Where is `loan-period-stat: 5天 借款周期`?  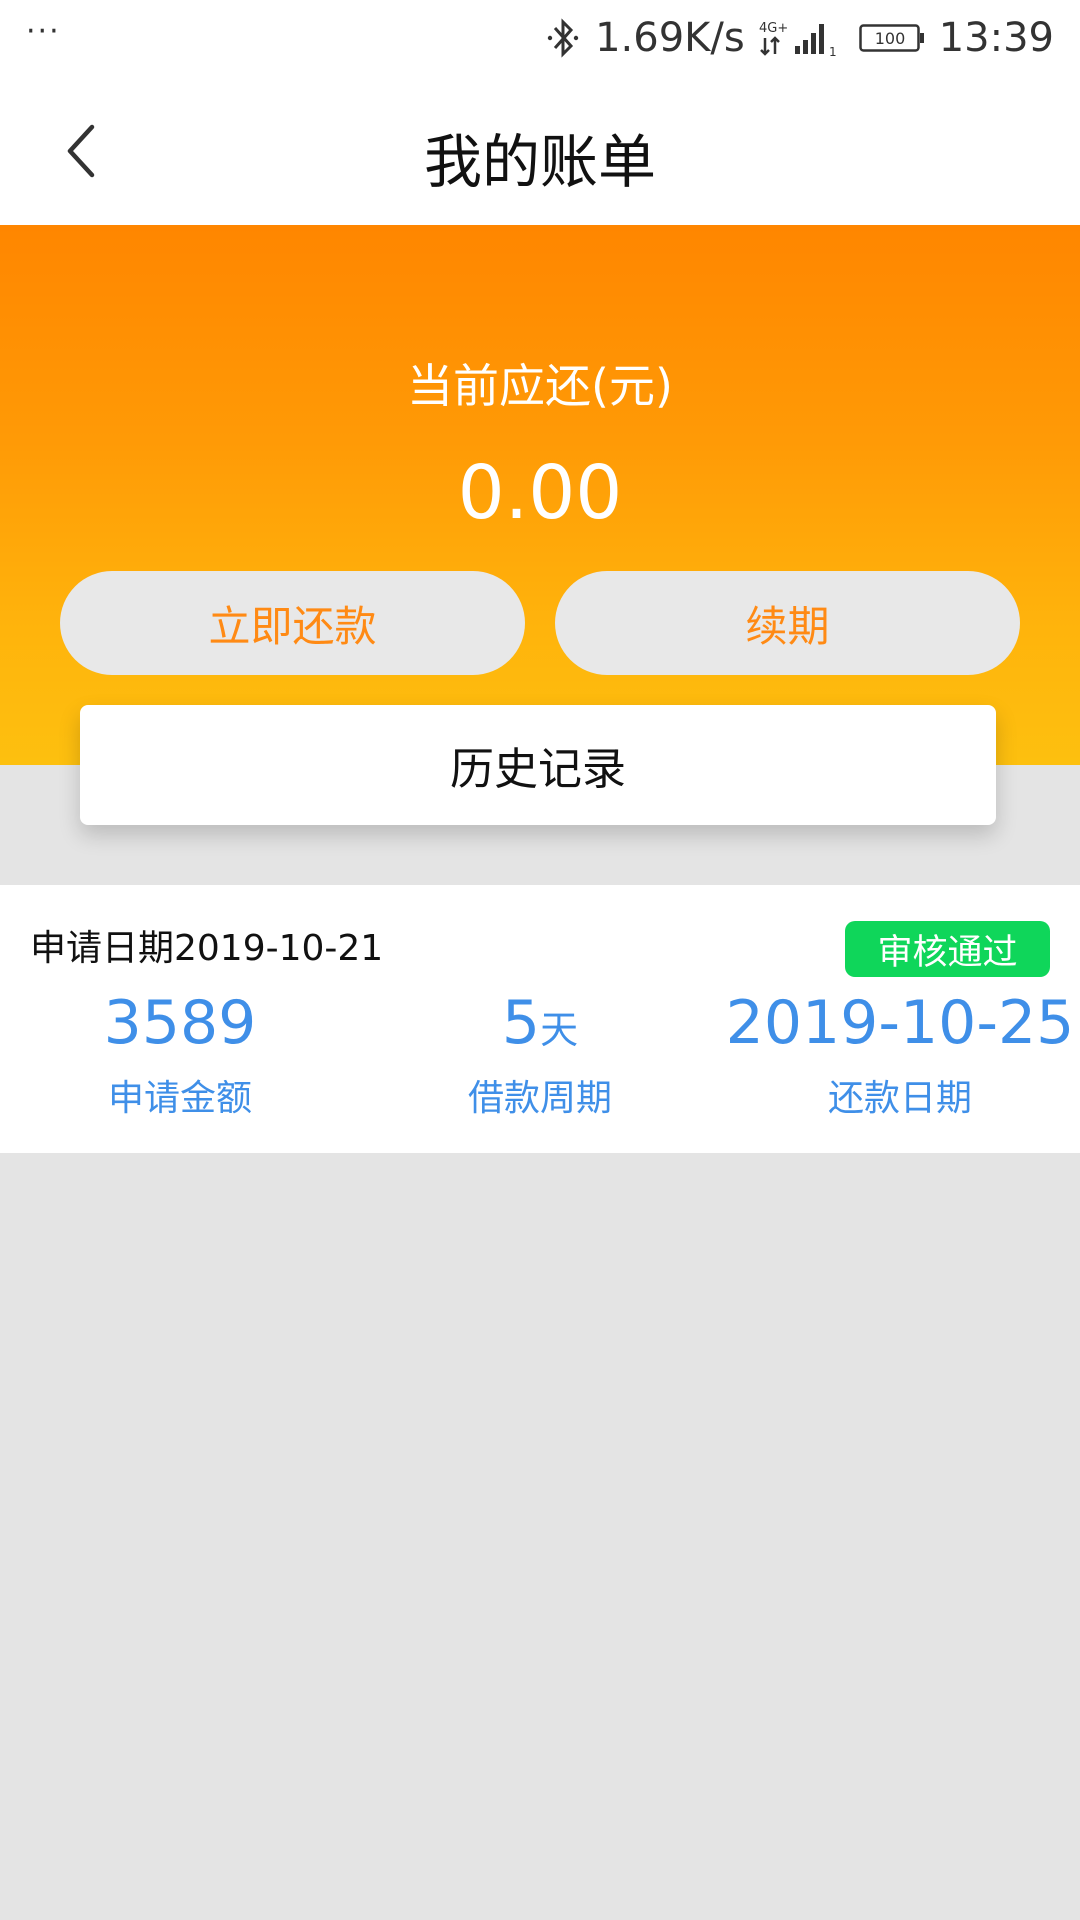
loan-period-stat: 5天 借款周期 is located at coordinates (540, 1052).